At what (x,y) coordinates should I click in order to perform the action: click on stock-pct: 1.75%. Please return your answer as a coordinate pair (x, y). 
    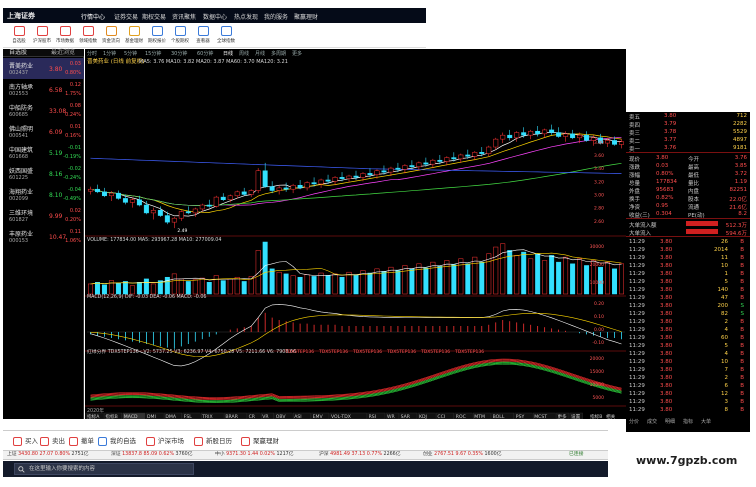
    Looking at the image, I should click on (73, 94).